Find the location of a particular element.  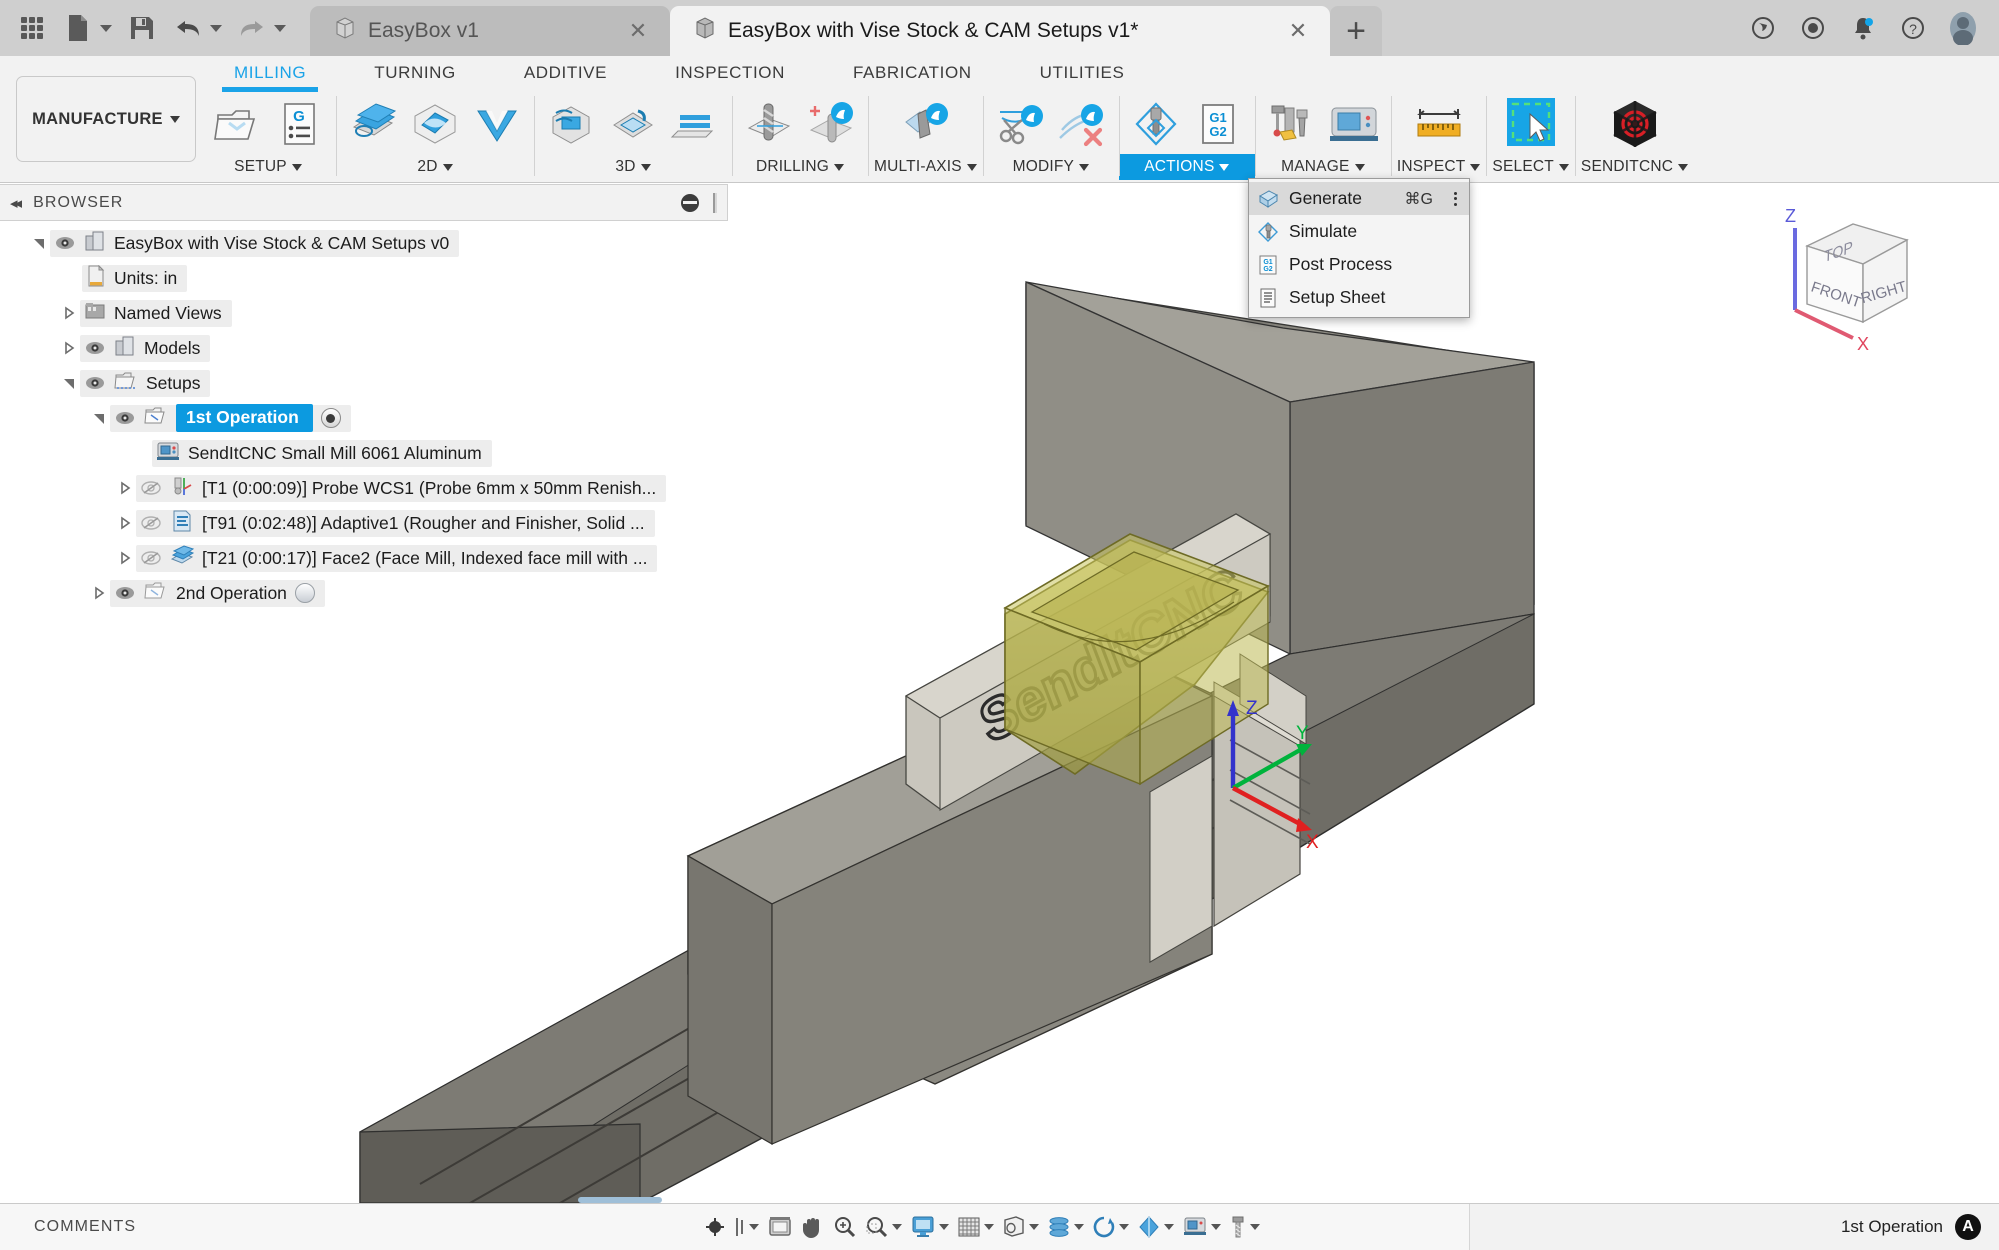

menu-item-simulate: Simulate is located at coordinates (1359, 231).